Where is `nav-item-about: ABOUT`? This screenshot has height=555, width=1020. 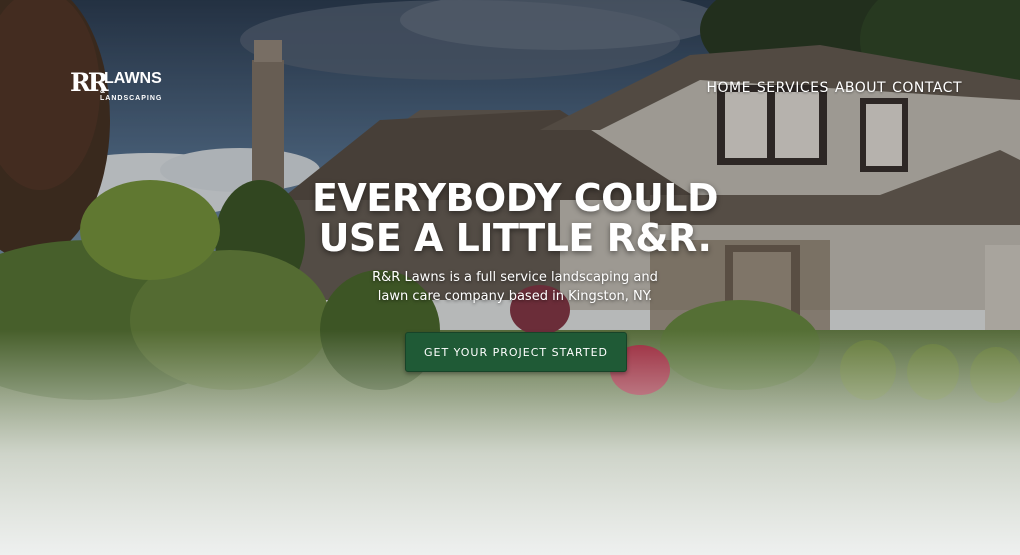
nav-item-about: ABOUT is located at coordinates (860, 88).